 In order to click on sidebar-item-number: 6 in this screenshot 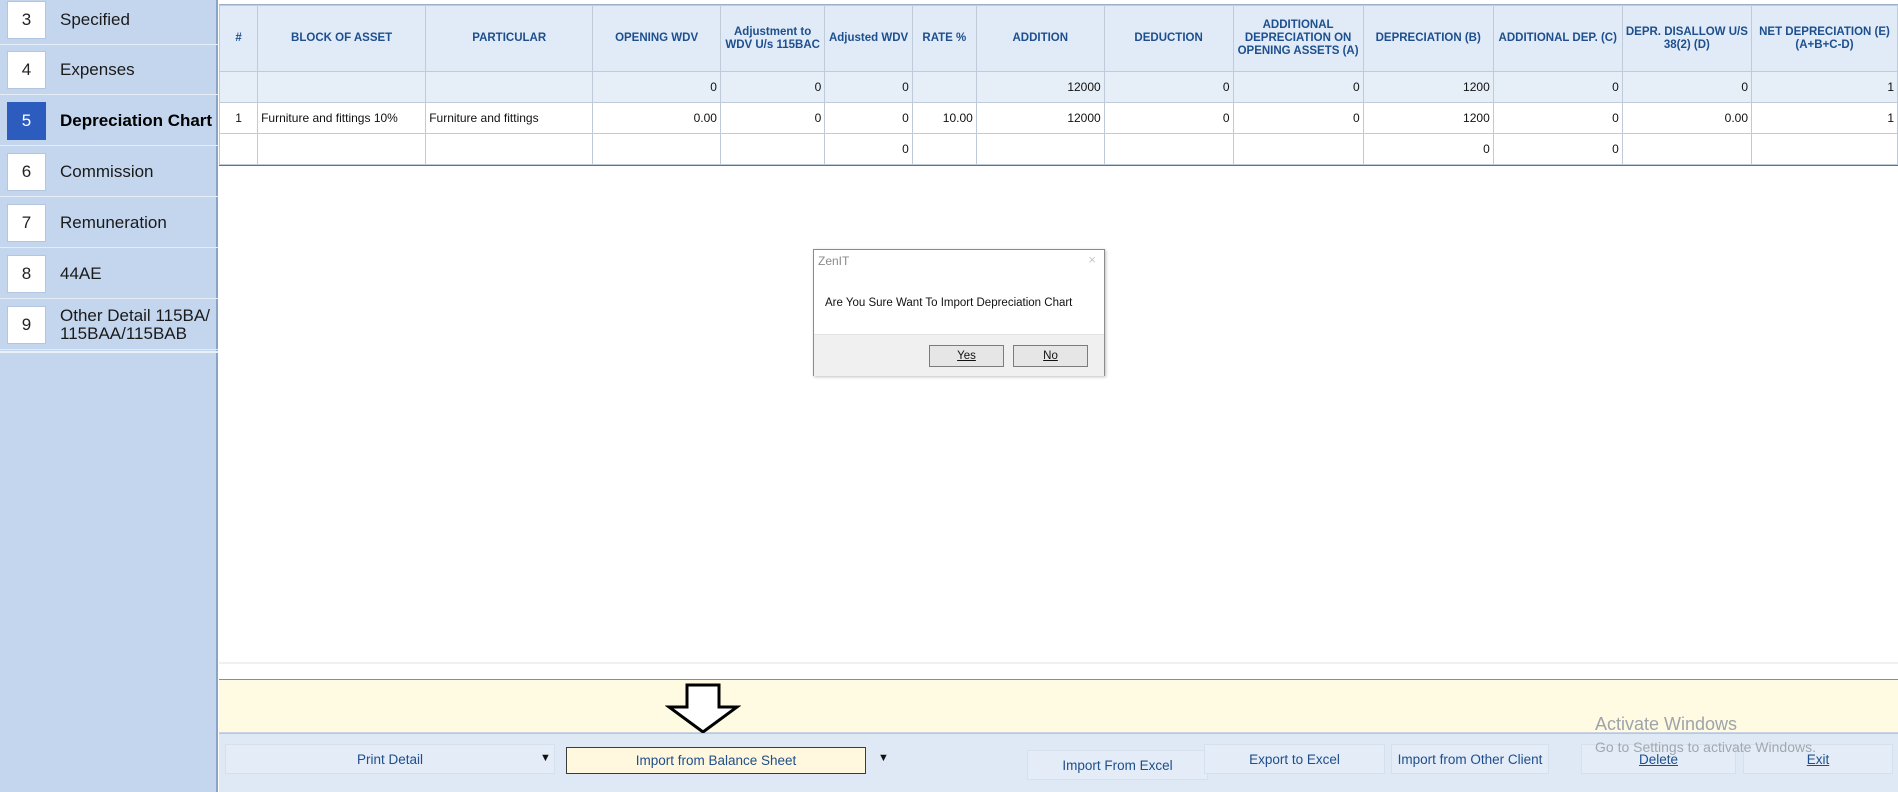, I will do `click(26, 172)`.